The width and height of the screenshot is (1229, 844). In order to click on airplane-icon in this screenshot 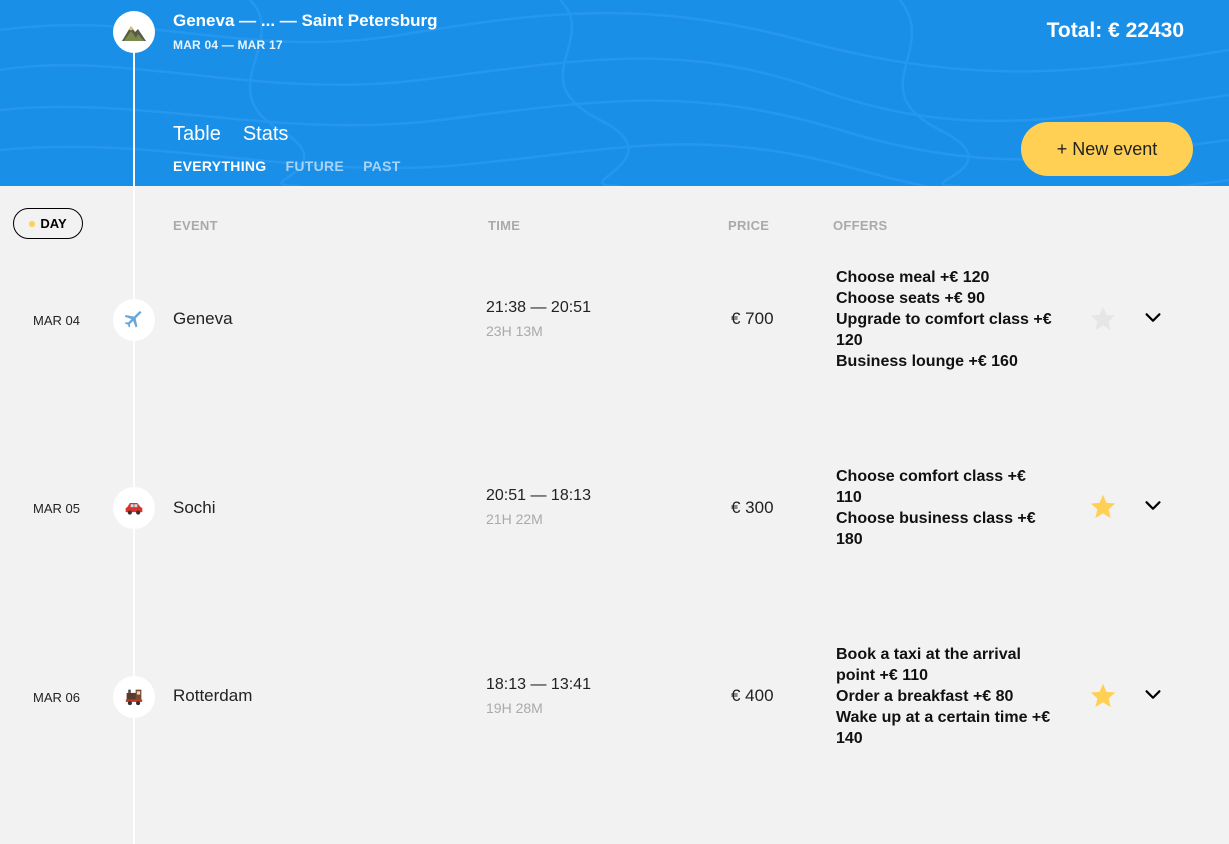, I will do `click(133, 319)`.